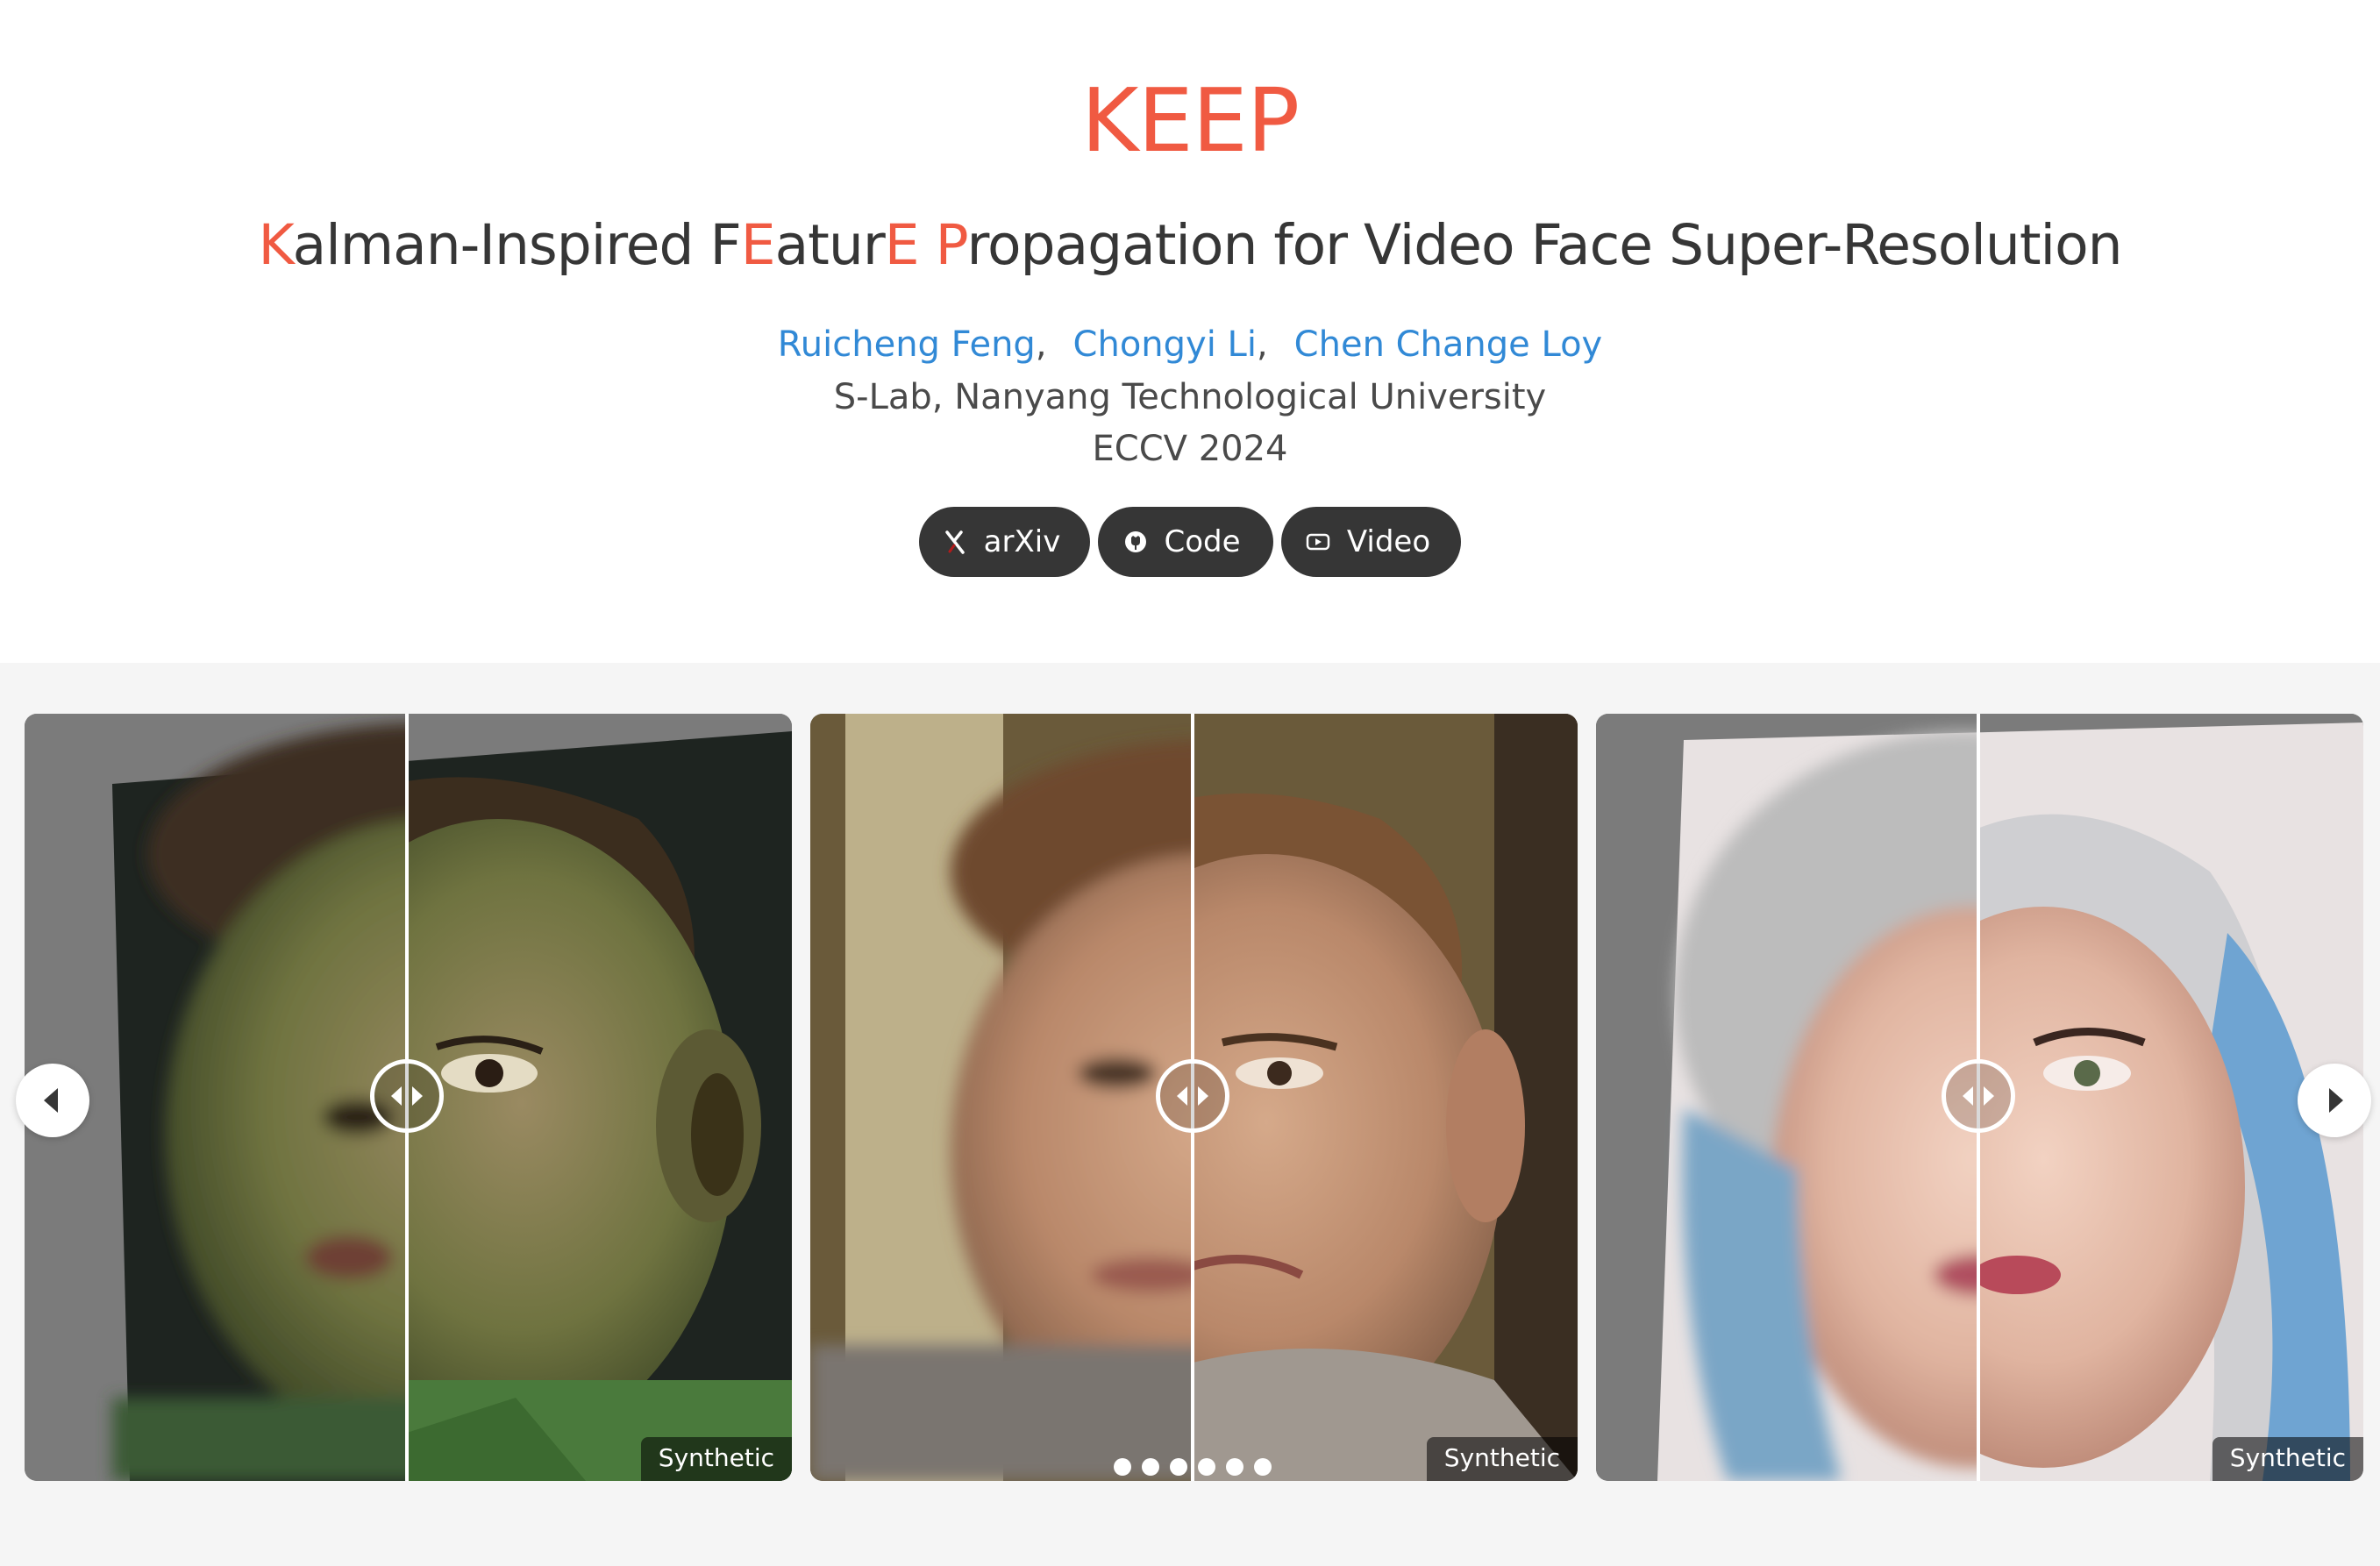  I want to click on page-title: KEEP, so click(1190, 120).